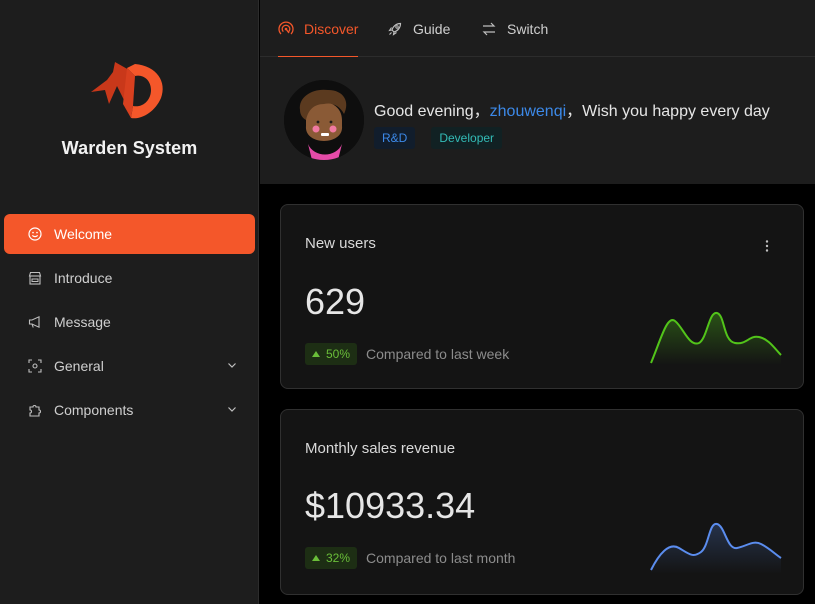 Image resolution: width=815 pixels, height=604 pixels. What do you see at coordinates (335, 301) in the screenshot?
I see `card-value: 629` at bounding box center [335, 301].